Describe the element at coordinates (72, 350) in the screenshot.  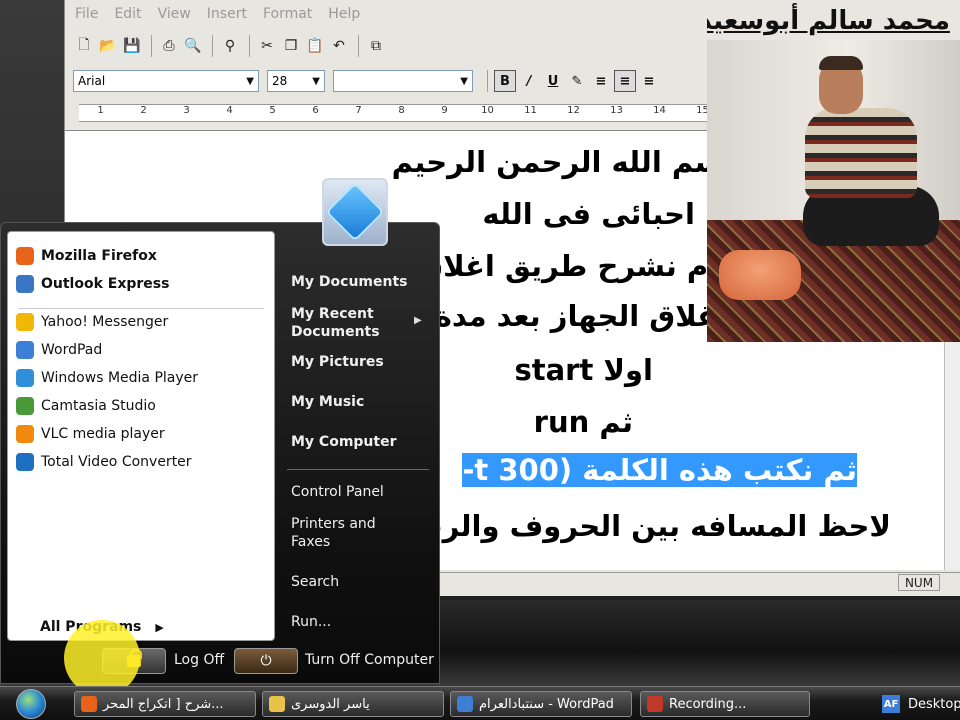
I see `program-label: WordPad` at that location.